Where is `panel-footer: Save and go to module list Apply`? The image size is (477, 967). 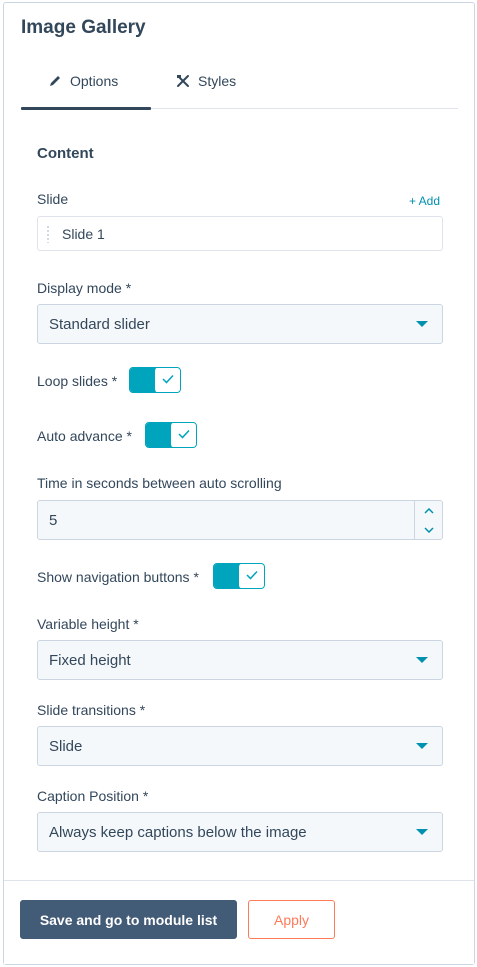 panel-footer: Save and go to module list Apply is located at coordinates (239, 922).